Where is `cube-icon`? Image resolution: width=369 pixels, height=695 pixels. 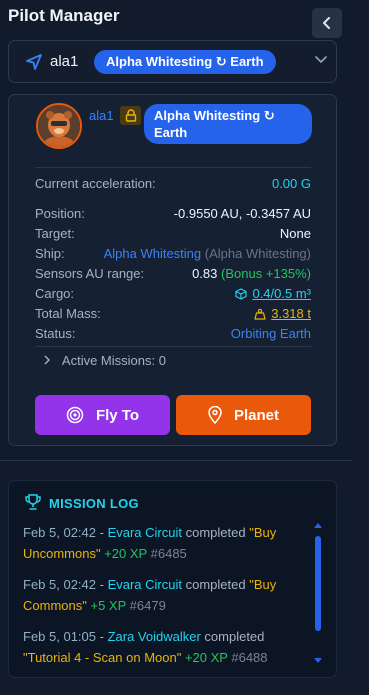
cube-icon is located at coordinates (241, 293).